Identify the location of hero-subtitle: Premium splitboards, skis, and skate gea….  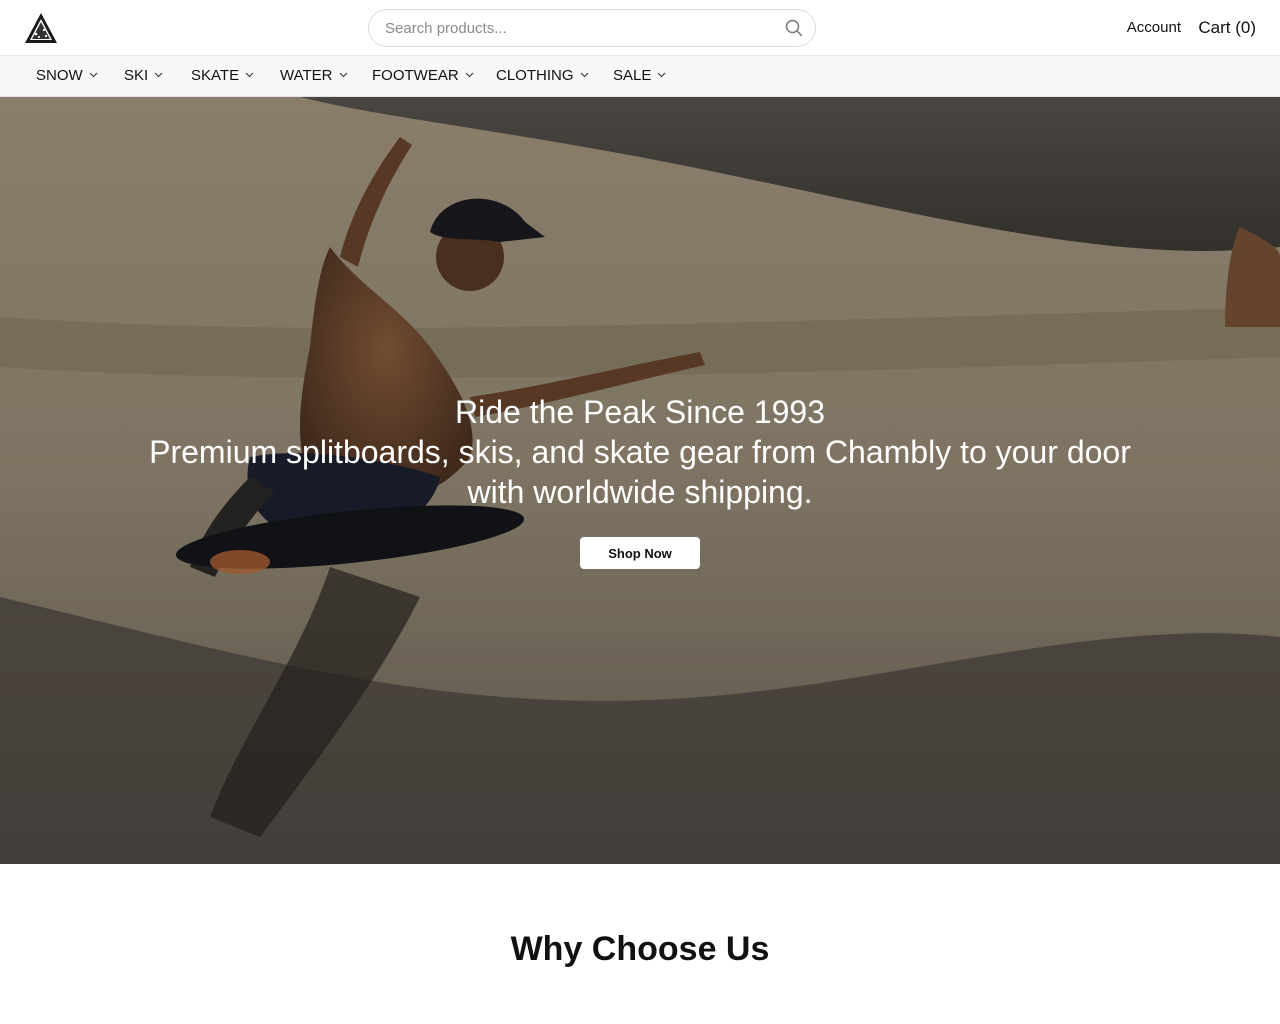
(640, 472).